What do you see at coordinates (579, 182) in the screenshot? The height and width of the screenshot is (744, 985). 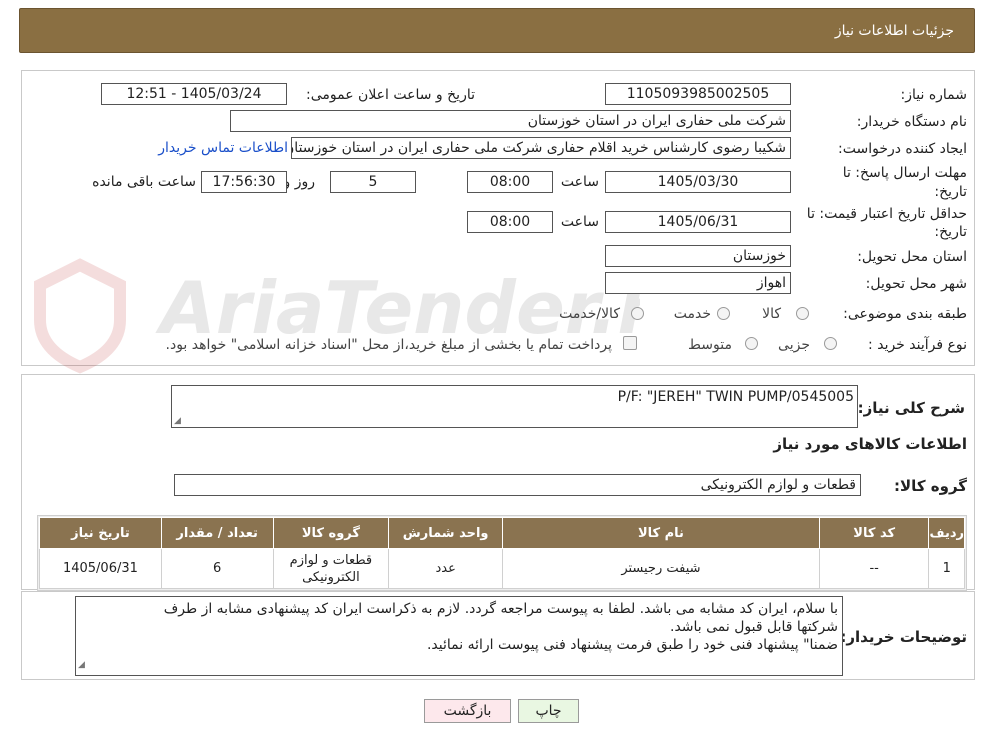 I see `deadline-time-label: ساعت` at bounding box center [579, 182].